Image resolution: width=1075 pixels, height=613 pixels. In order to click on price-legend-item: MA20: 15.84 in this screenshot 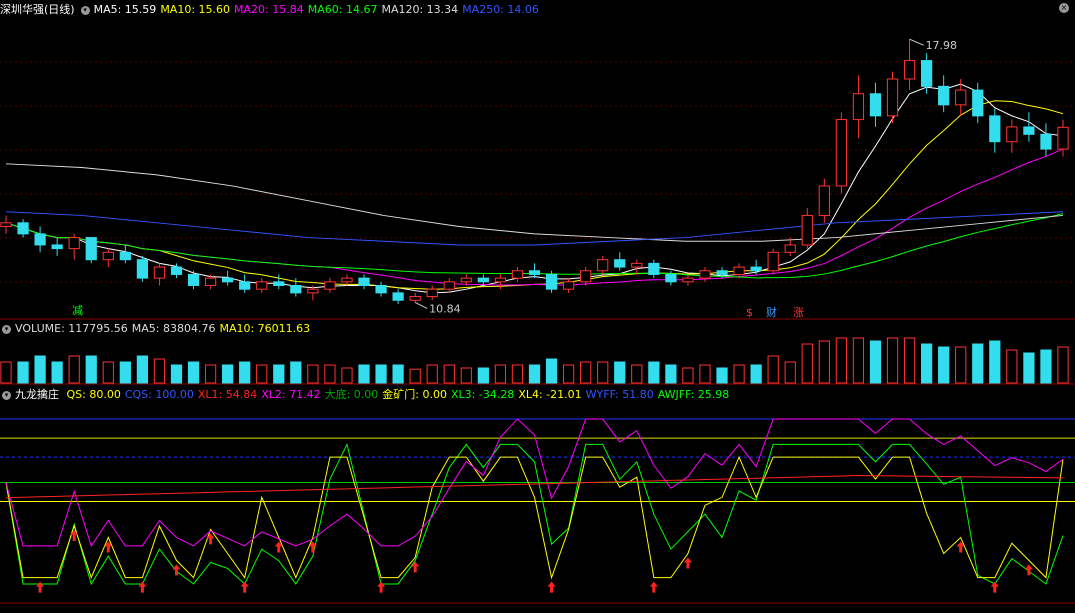, I will do `click(269, 9)`.